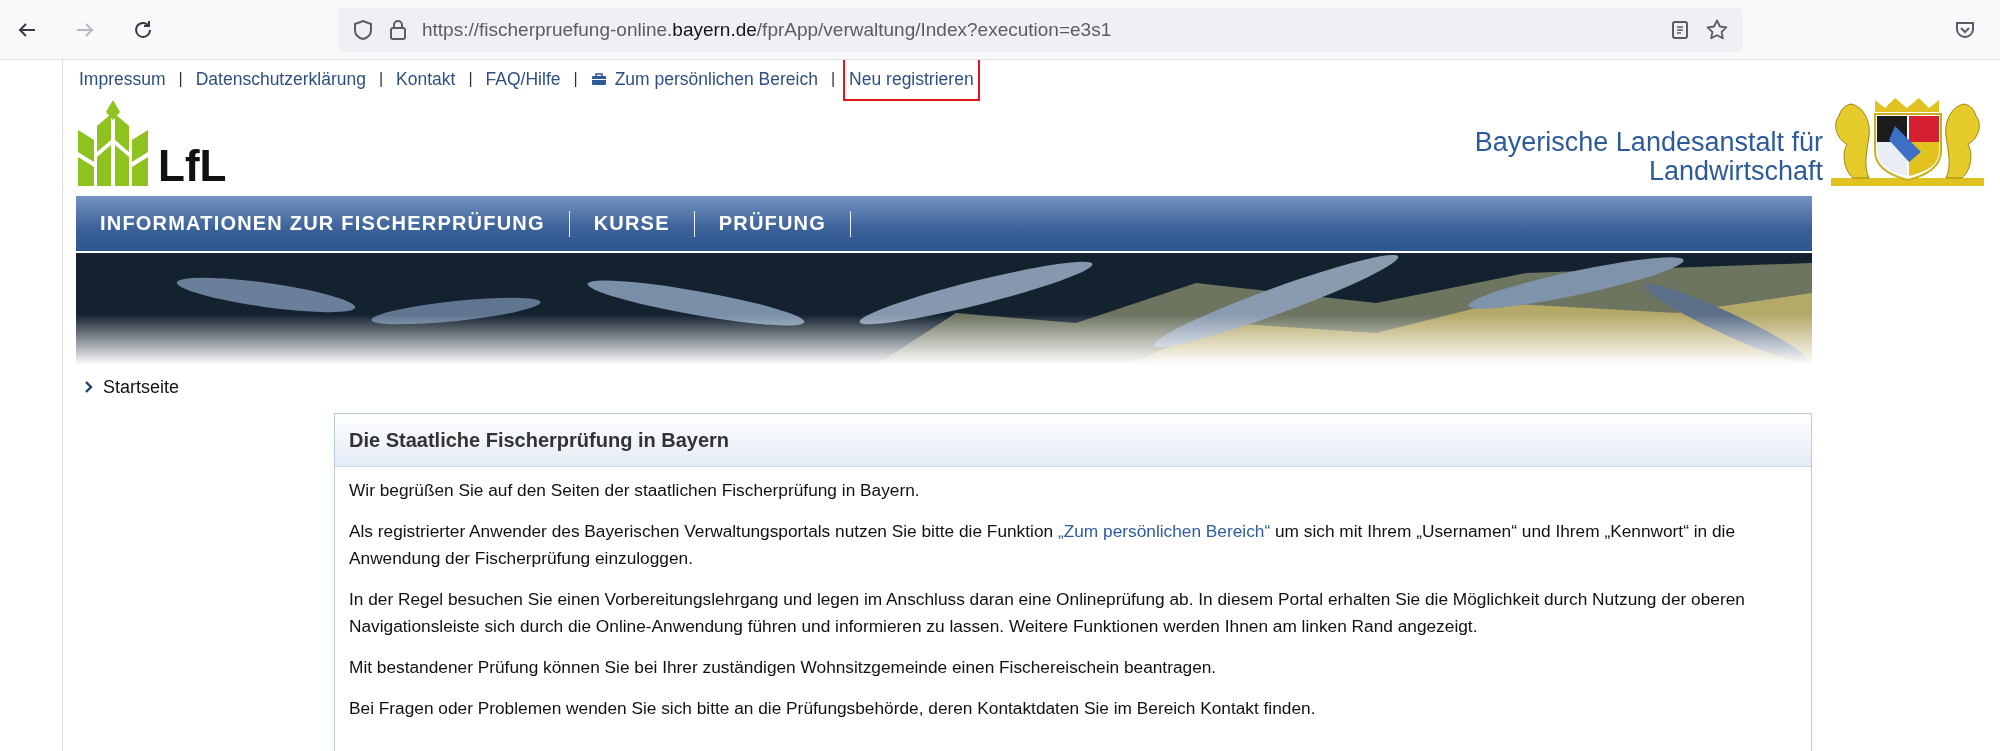 The width and height of the screenshot is (2000, 751). Describe the element at coordinates (88, 387) in the screenshot. I see `chevron-icon` at that location.